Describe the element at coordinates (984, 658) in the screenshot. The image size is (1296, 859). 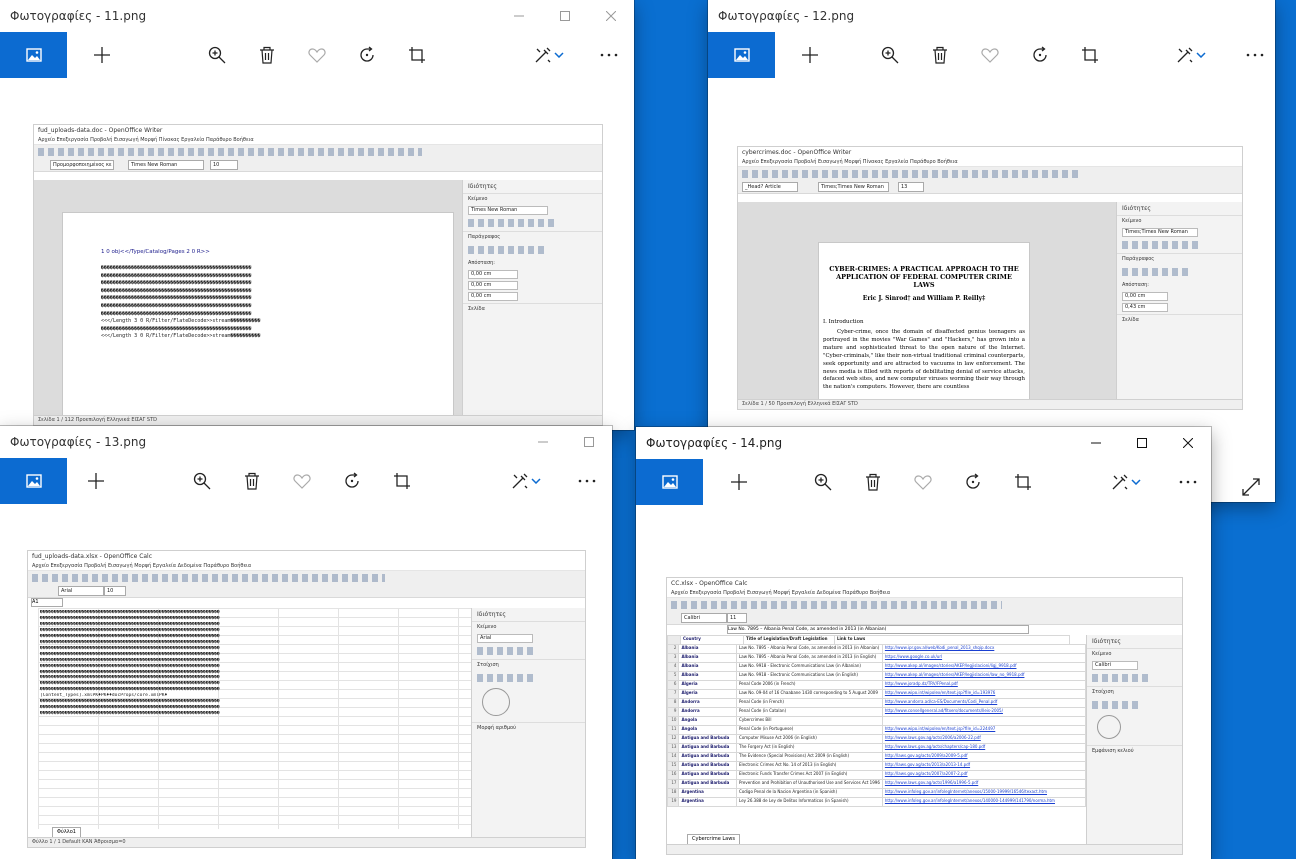
I see `cell-link: https://www.google.co.uk/url` at that location.